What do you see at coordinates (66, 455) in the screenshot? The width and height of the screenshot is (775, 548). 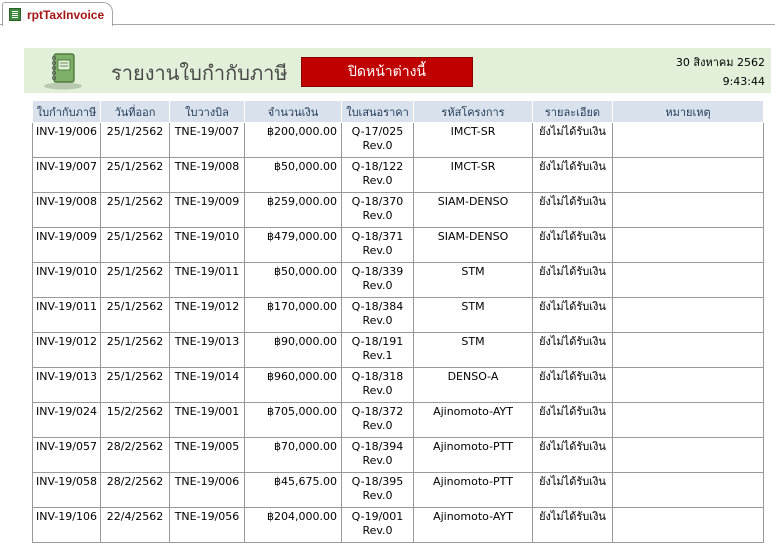 I see `cell-invoice: INV-19/057` at bounding box center [66, 455].